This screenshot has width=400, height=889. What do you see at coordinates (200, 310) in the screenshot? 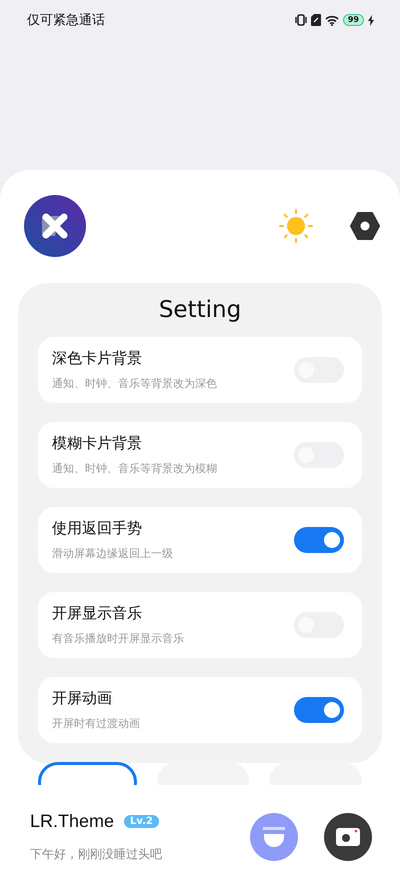
I see `panel-title: Setting` at bounding box center [200, 310].